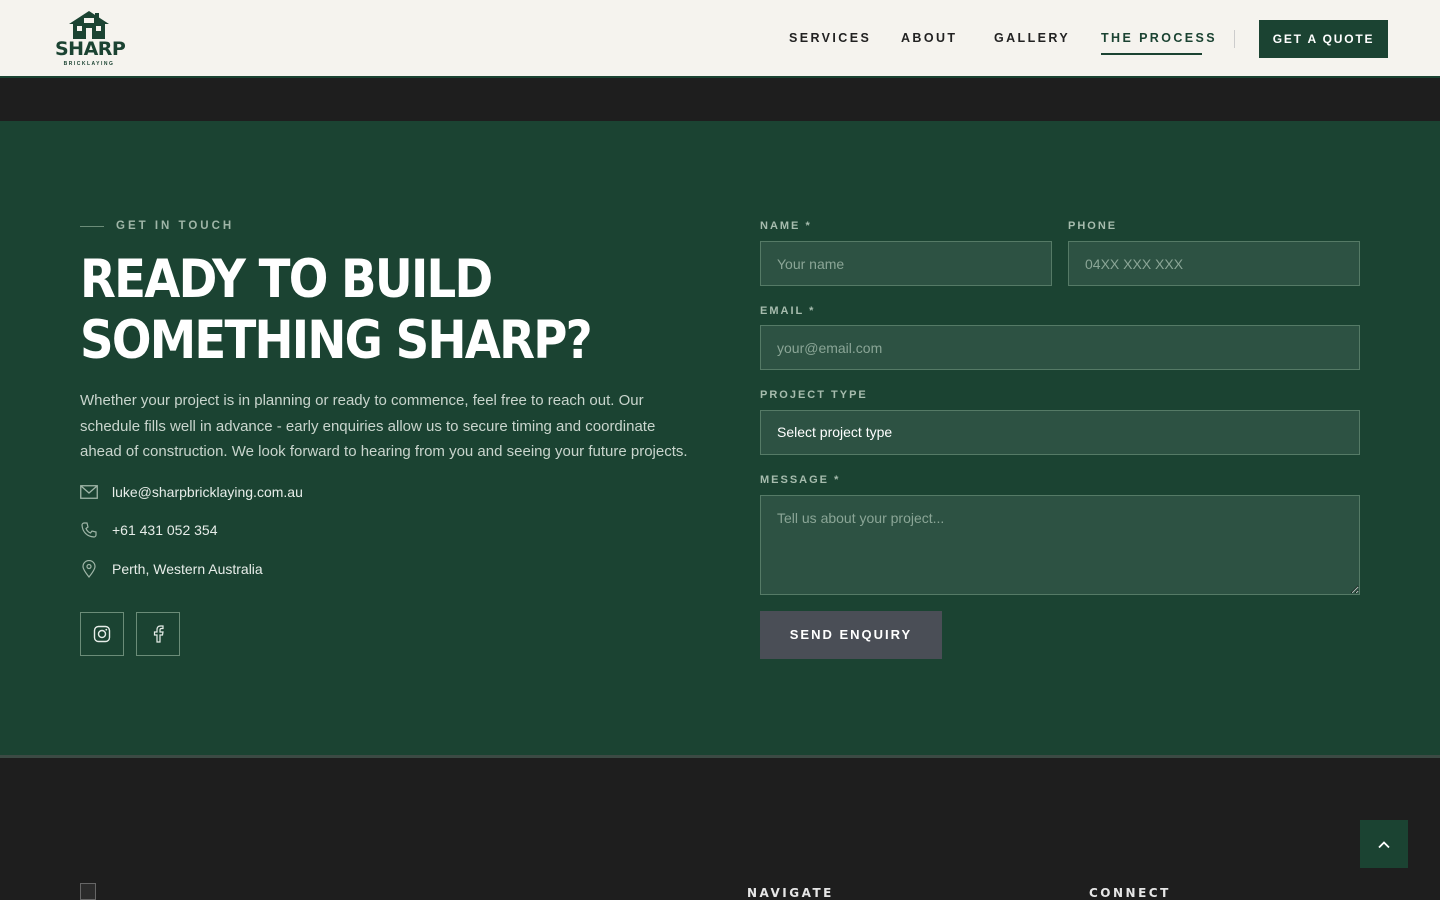  What do you see at coordinates (92, 226) in the screenshot?
I see `eyebrow-line` at bounding box center [92, 226].